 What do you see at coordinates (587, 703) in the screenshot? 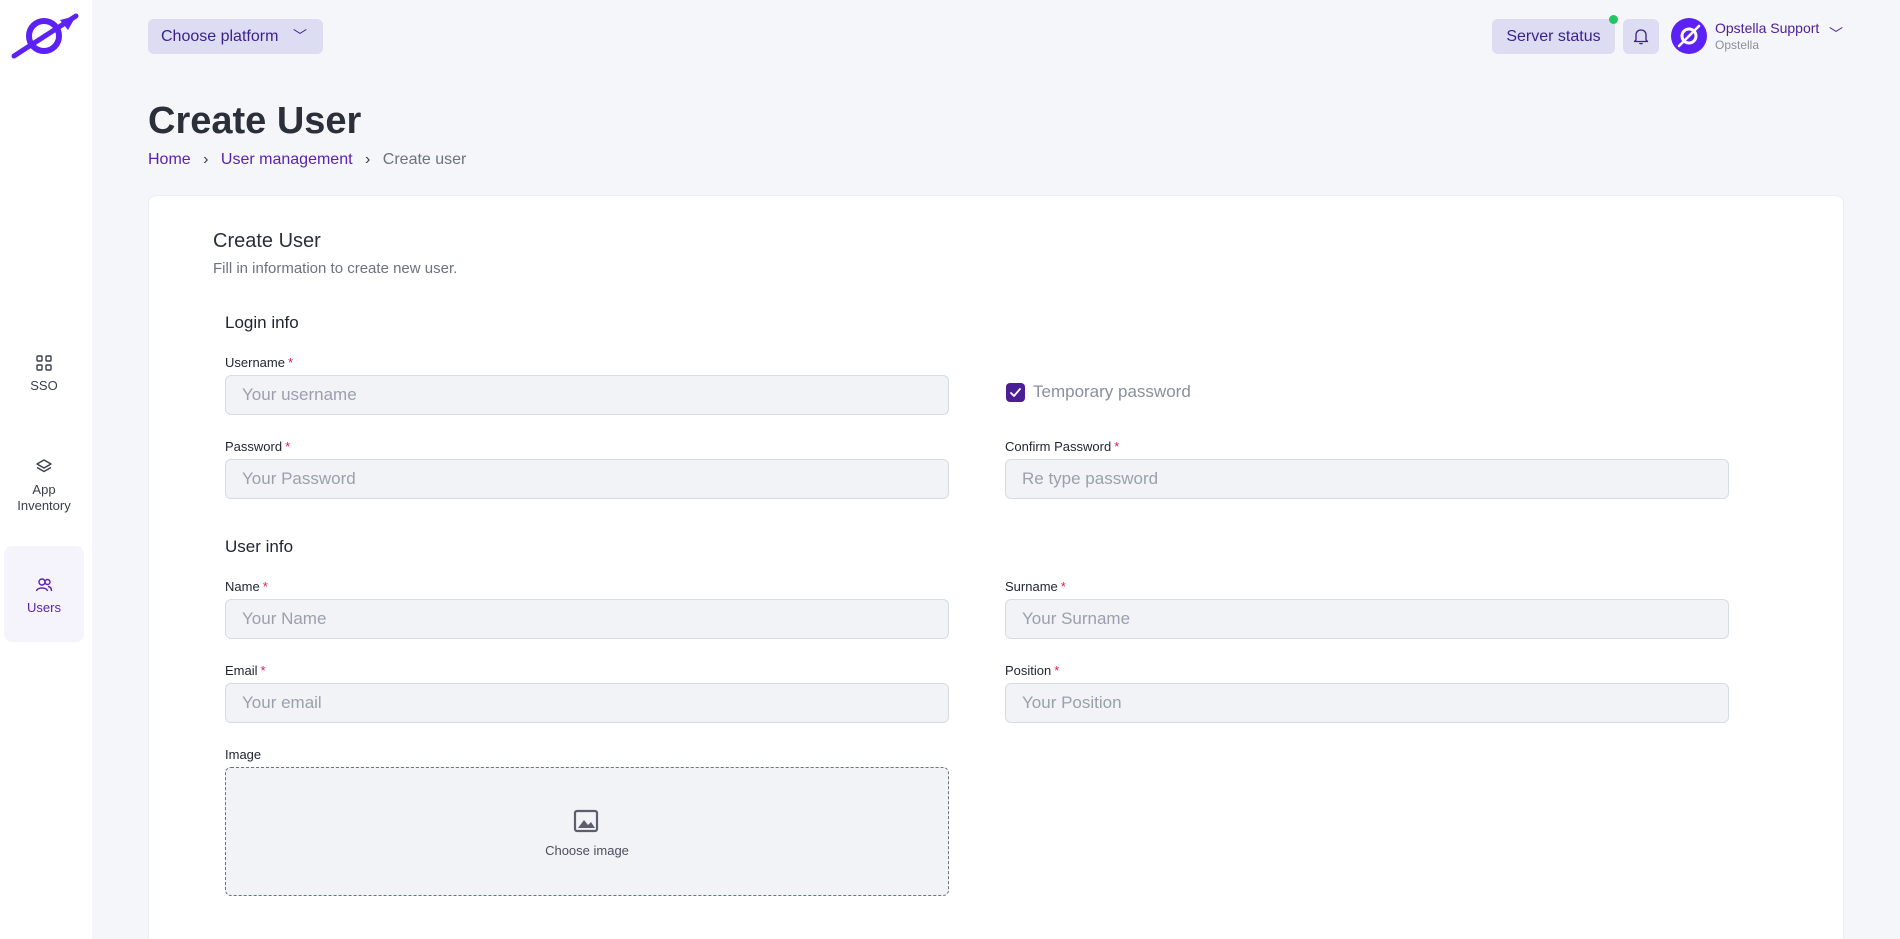
I see `email-input` at bounding box center [587, 703].